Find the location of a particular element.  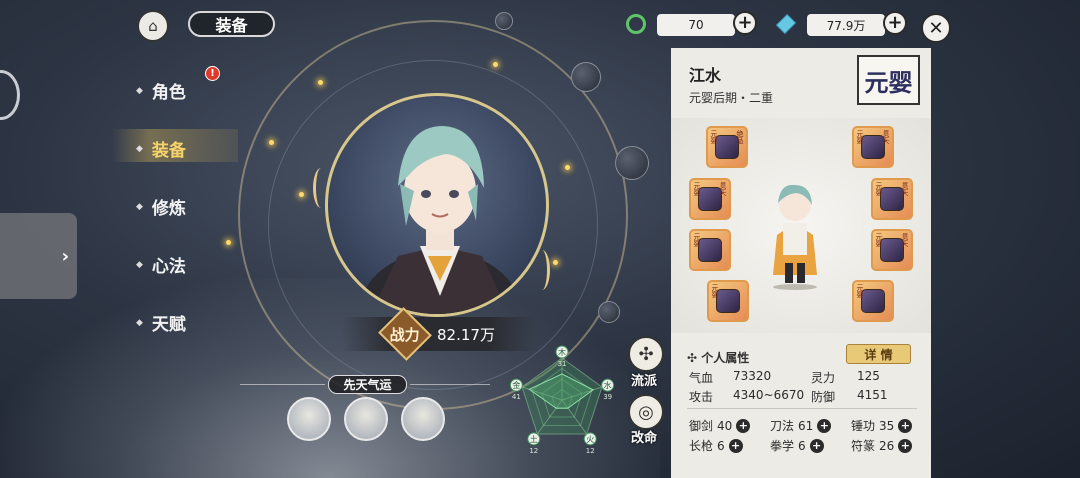

upgrade-skill-sword-button: + is located at coordinates (743, 425).